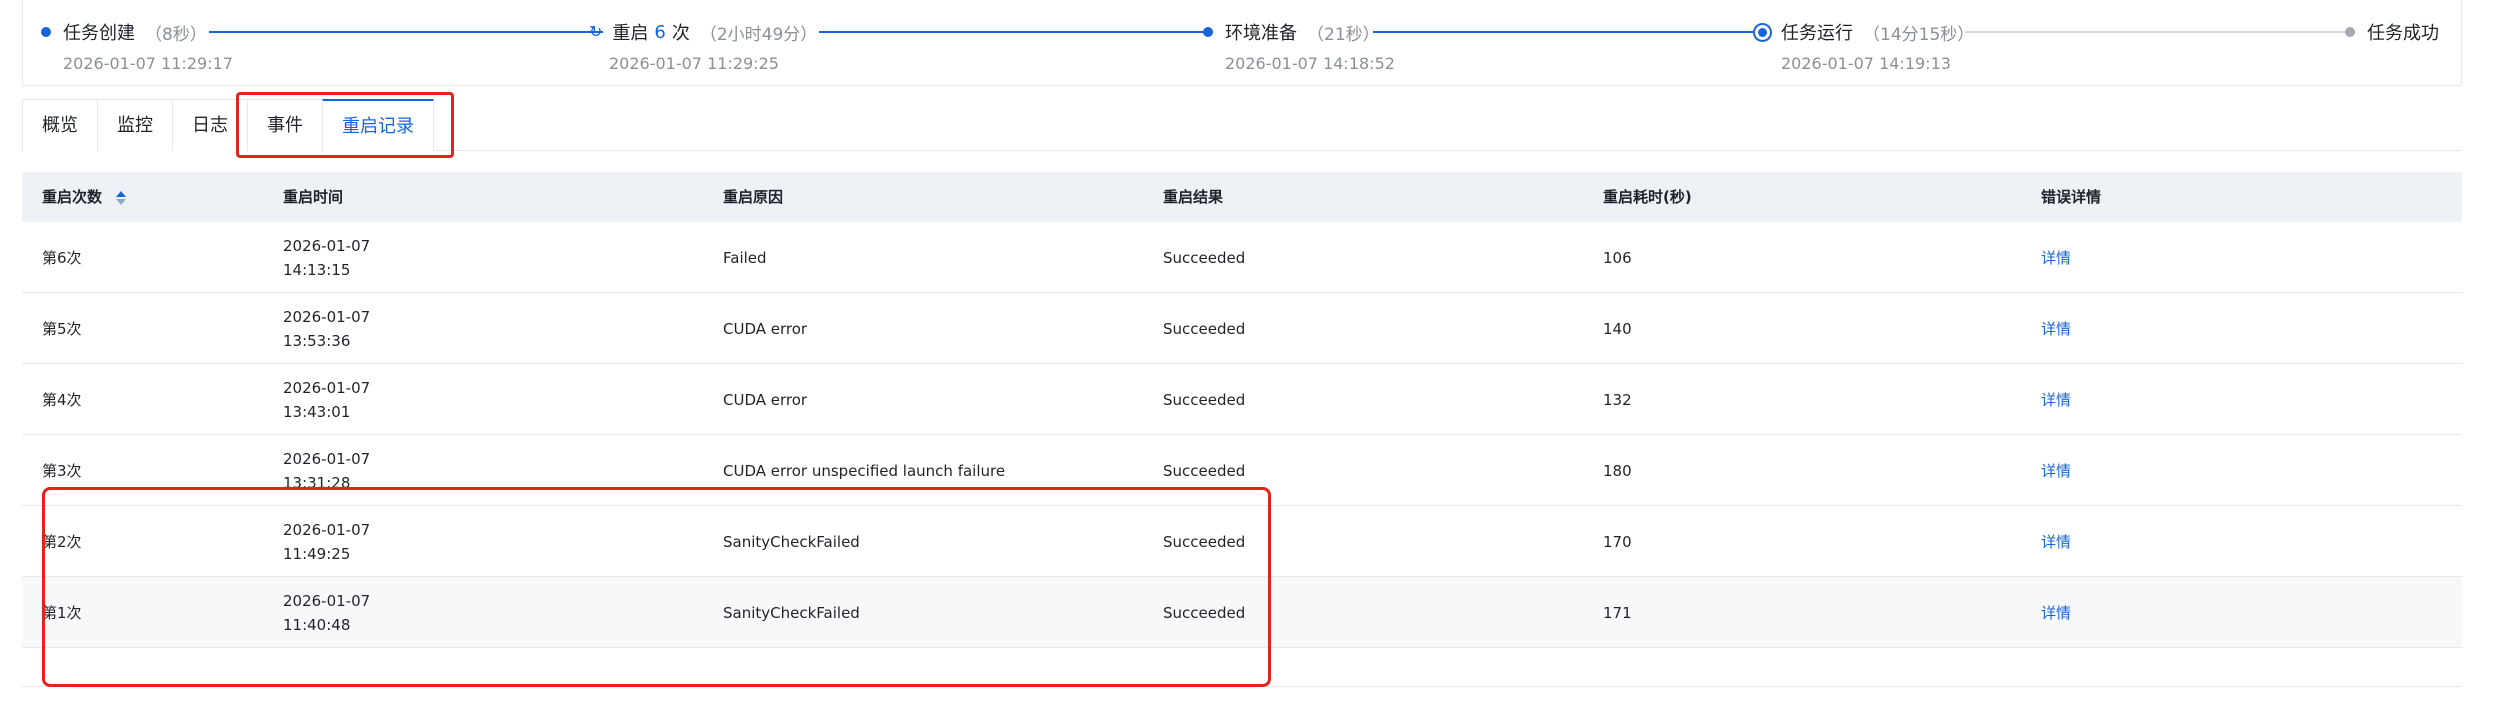 This screenshot has height=709, width=2503. I want to click on step-name: 任务创建, so click(99, 33).